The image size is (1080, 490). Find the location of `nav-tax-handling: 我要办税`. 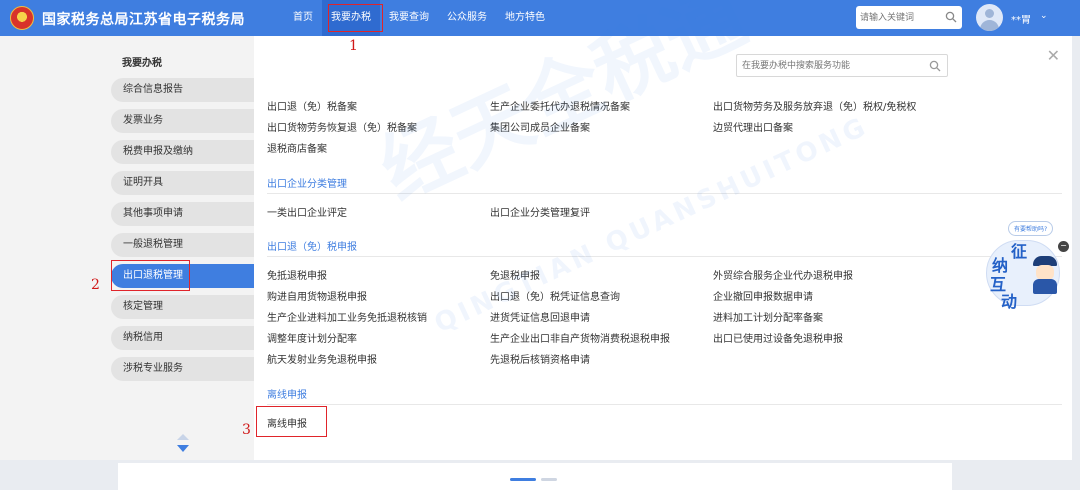

nav-tax-handling: 我要办税 is located at coordinates (351, 18).